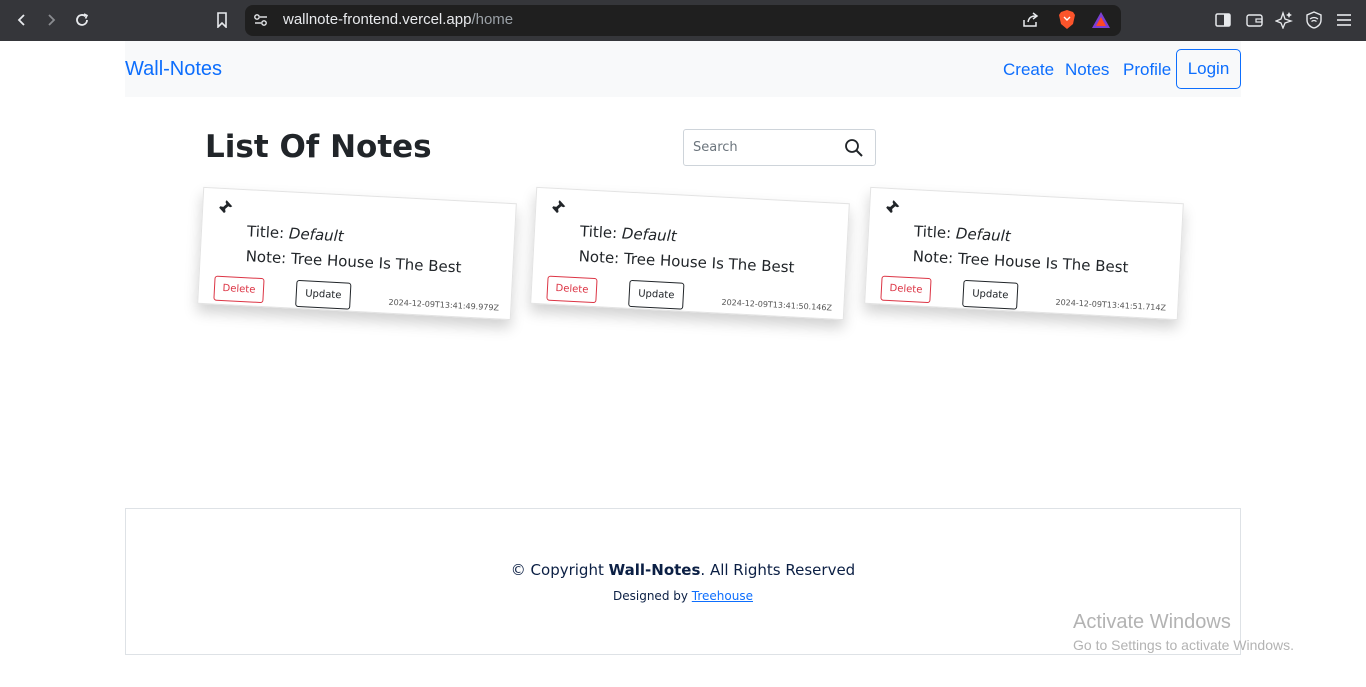 The width and height of the screenshot is (1366, 687). I want to click on menu-icon, so click(1344, 20).